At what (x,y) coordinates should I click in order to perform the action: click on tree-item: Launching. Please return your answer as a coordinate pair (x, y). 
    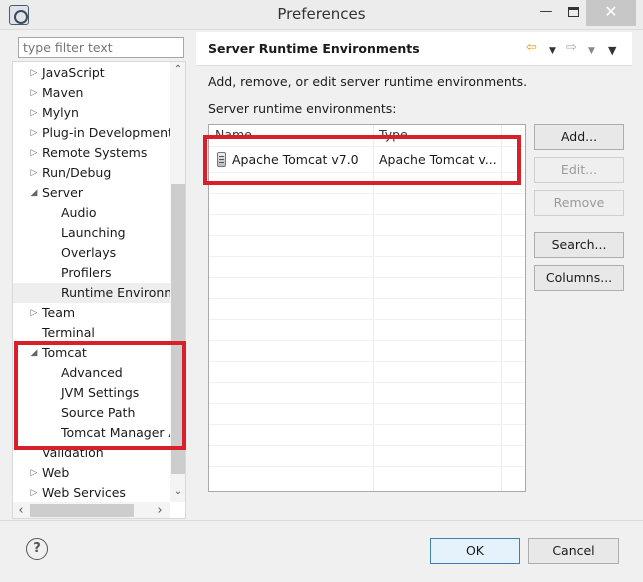
    Looking at the image, I should click on (93, 233).